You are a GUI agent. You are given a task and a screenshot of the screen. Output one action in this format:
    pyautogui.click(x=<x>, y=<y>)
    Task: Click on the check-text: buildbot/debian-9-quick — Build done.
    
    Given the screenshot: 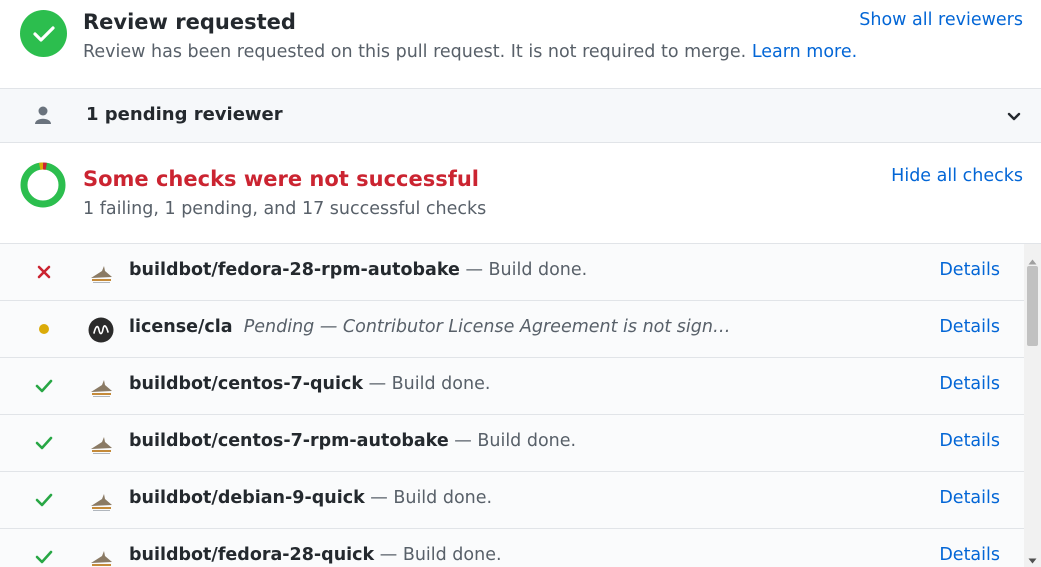 What is the action you would take?
    pyautogui.click(x=310, y=498)
    